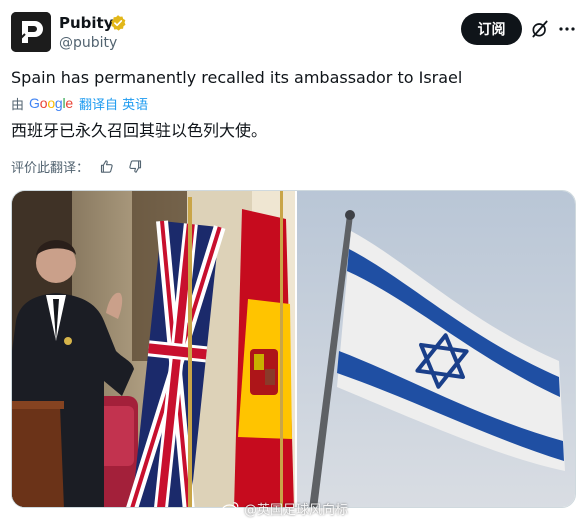  Describe the element at coordinates (540, 29) in the screenshot. I see `grok-icon` at that location.